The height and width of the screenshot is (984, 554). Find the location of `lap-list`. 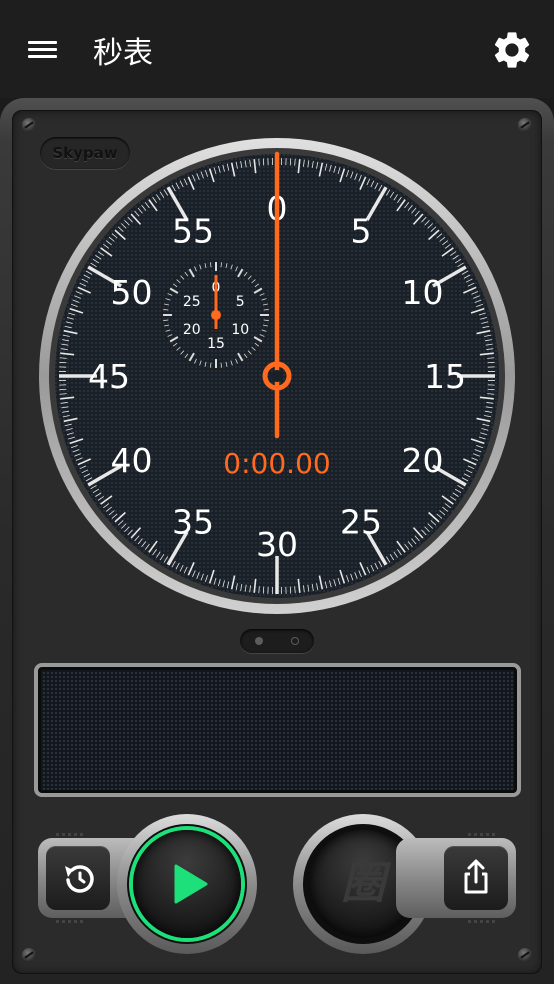

lap-list is located at coordinates (277, 730).